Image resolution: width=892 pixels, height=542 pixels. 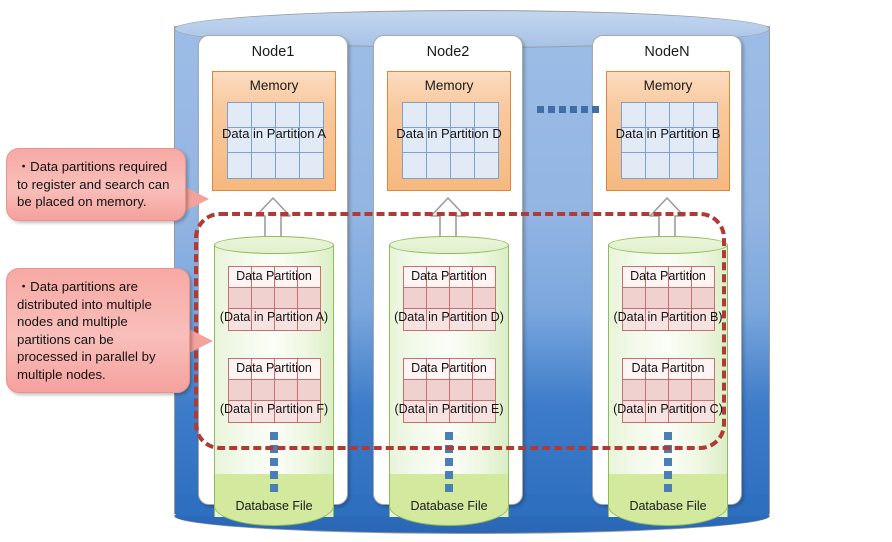 What do you see at coordinates (668, 317) in the screenshot?
I see `partition-subtitle: (Data in Partition B)` at bounding box center [668, 317].